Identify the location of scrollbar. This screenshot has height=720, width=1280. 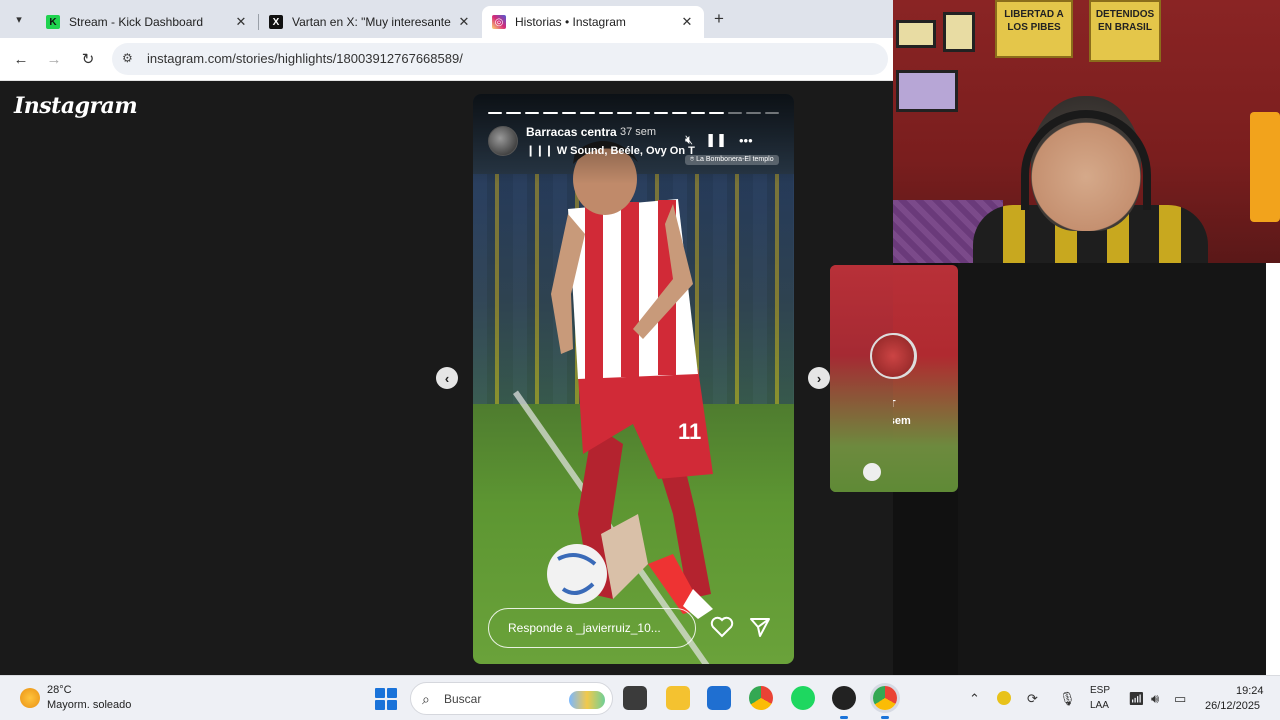
(1273, 469).